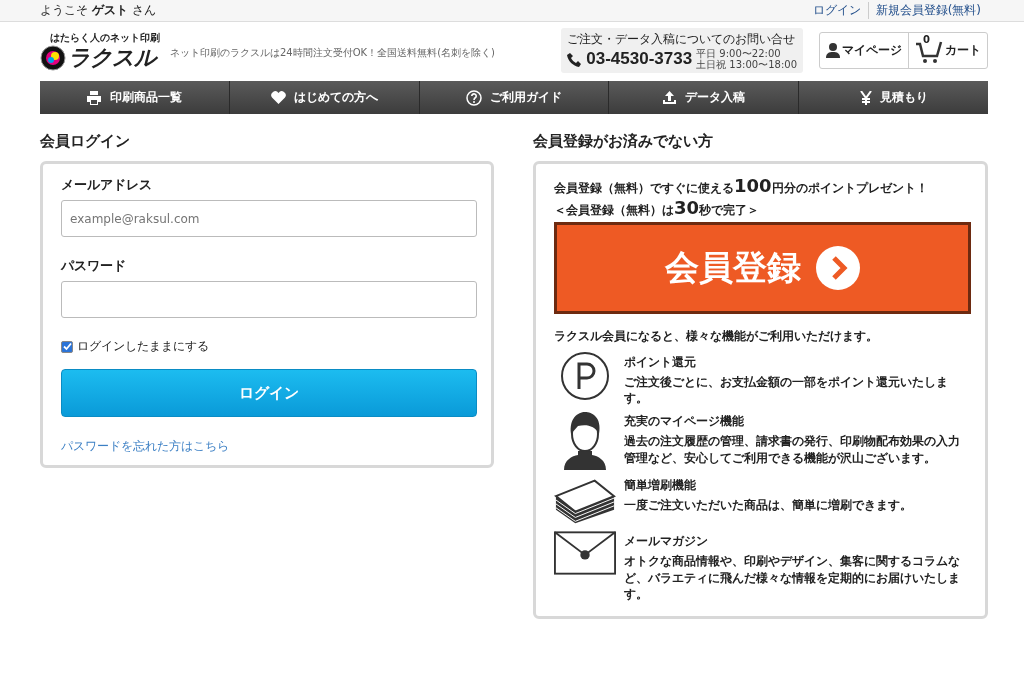 Image resolution: width=1024 pixels, height=675 pixels. Describe the element at coordinates (786, 390) in the screenshot. I see `feature-text: ご注文後ごとに、お支払金額の一部をポイント還元いたします。` at that location.